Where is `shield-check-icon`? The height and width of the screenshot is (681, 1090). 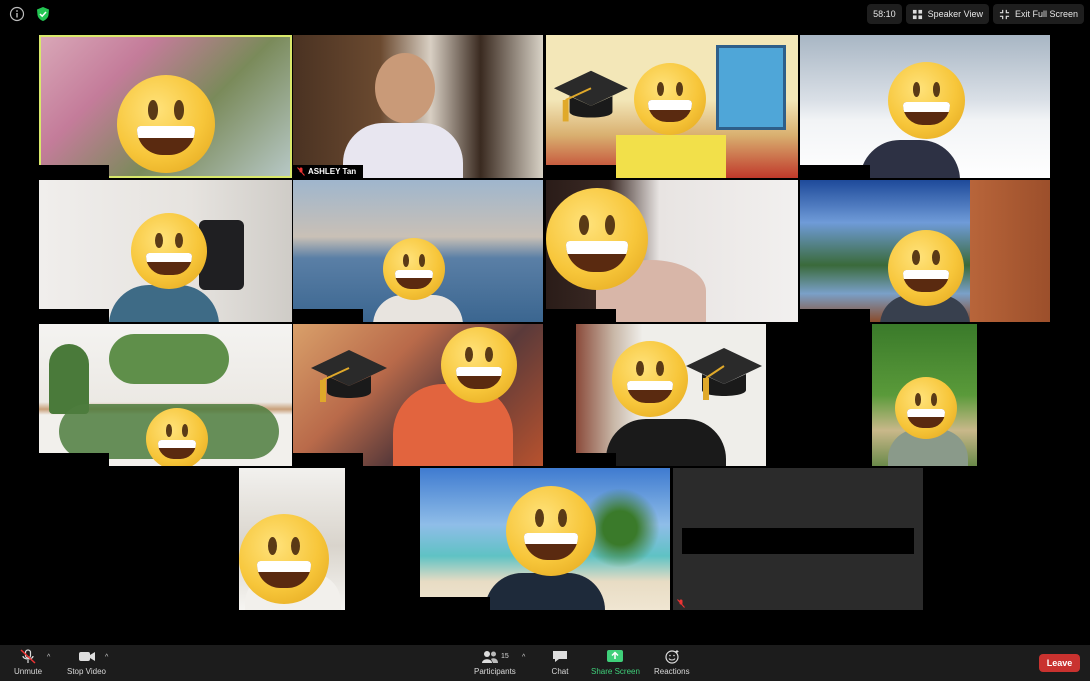
shield-check-icon is located at coordinates (43, 14).